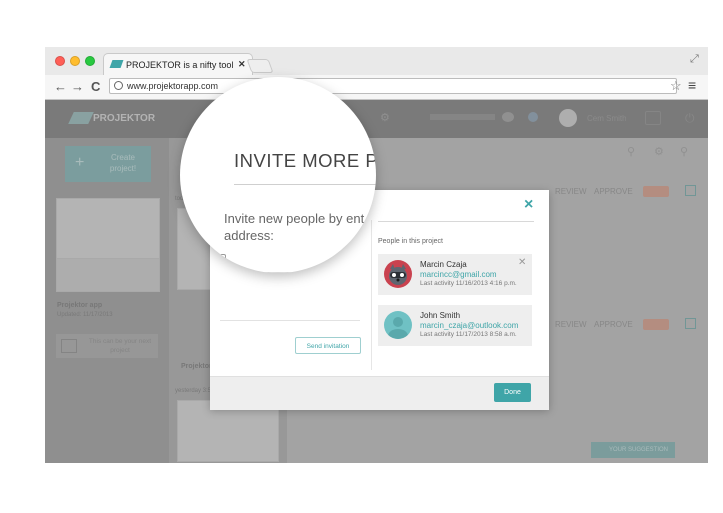 The width and height of the screenshot is (723, 513). What do you see at coordinates (260, 66) in the screenshot?
I see `new-tab-button` at bounding box center [260, 66].